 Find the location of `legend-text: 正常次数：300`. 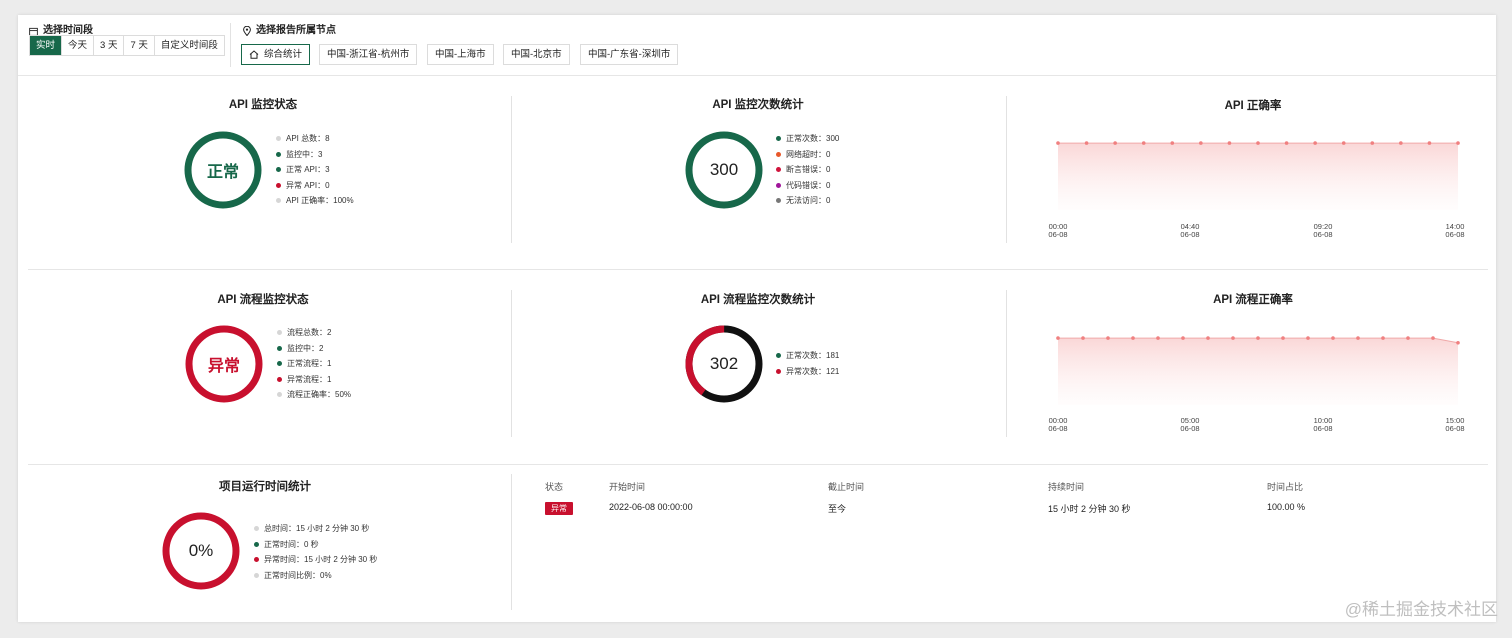

legend-text: 正常次数：300 is located at coordinates (813, 139).